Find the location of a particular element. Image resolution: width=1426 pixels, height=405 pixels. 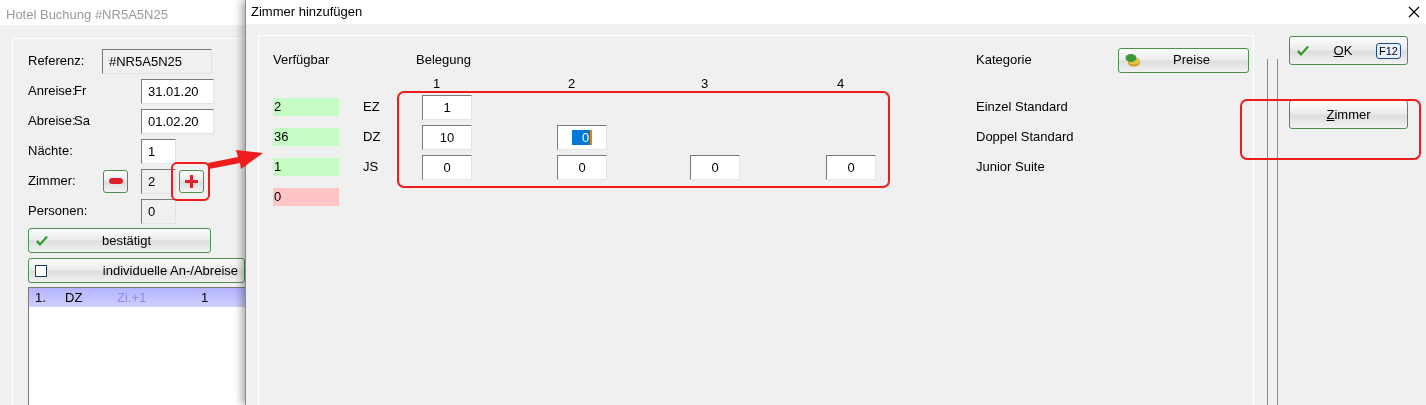

increment-button is located at coordinates (191, 181).